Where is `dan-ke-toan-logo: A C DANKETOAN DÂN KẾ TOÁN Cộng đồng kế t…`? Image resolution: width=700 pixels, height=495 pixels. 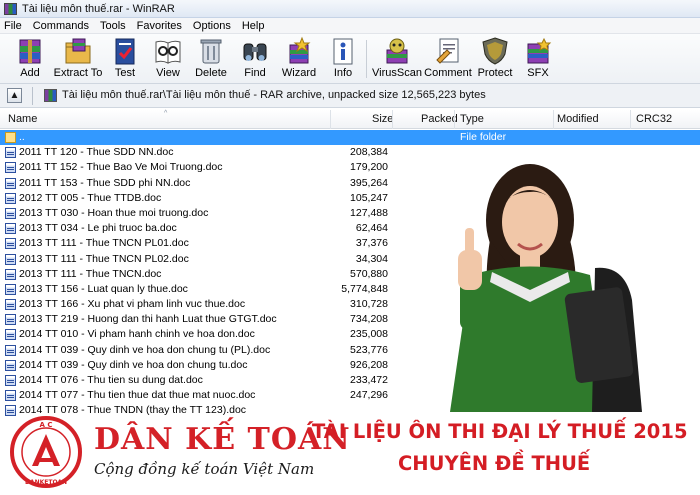
dan-ke-toan-logo: A C DANKETOAN DÂN KẾ TOÁN Cộng đồng kế t… is located at coordinates (179, 452).